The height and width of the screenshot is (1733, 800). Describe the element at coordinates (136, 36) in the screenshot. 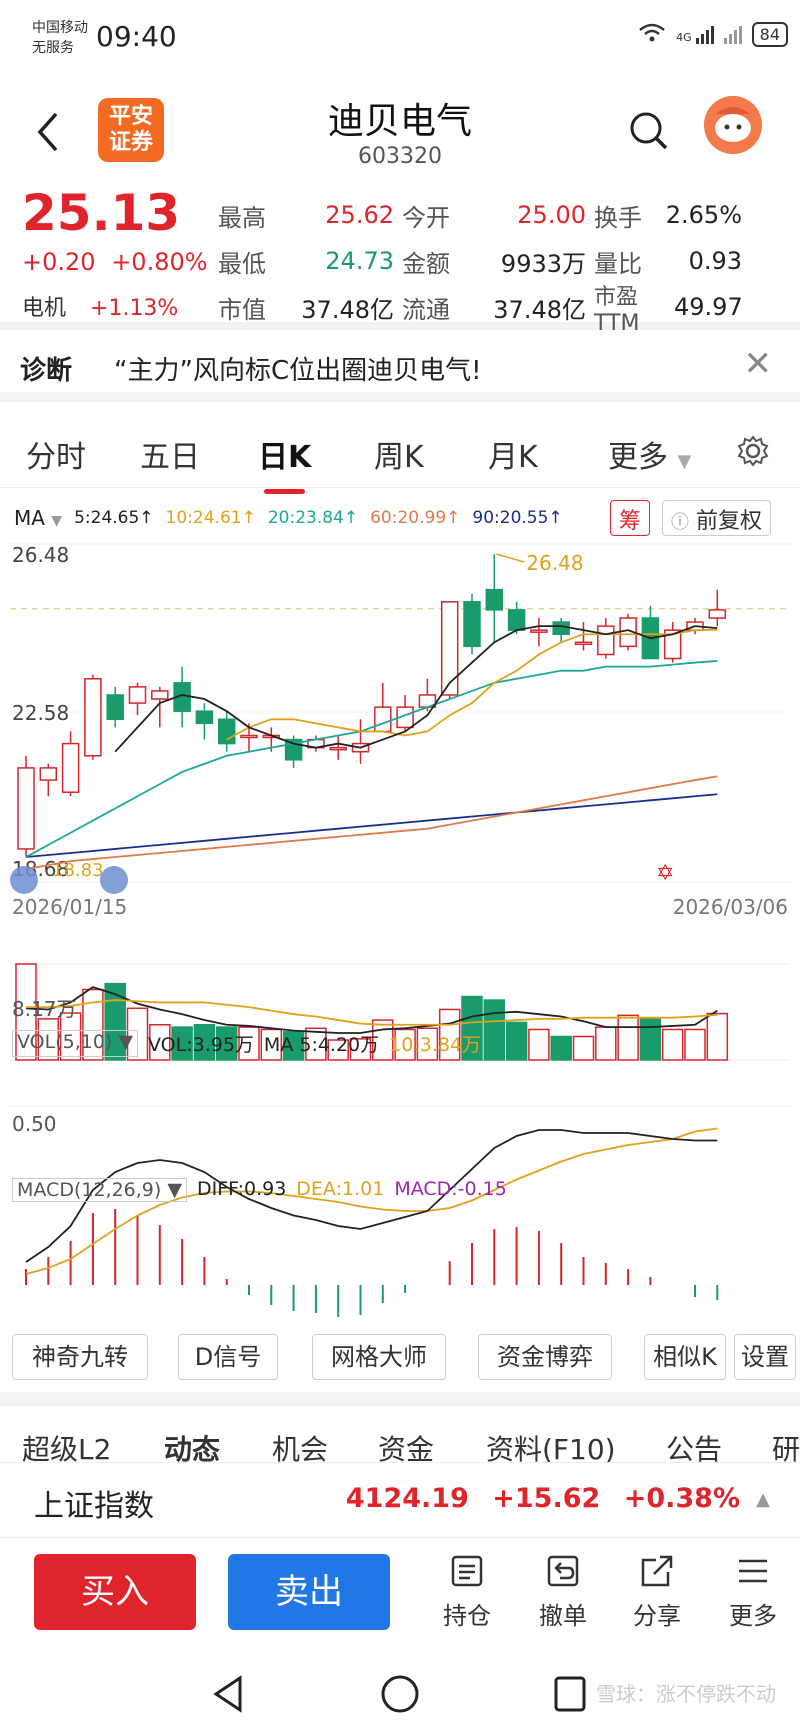

I see `clock: 09:40` at that location.